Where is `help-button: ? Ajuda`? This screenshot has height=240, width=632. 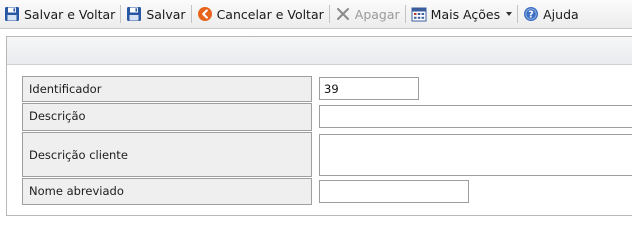 help-button: ? Ajuda is located at coordinates (551, 14).